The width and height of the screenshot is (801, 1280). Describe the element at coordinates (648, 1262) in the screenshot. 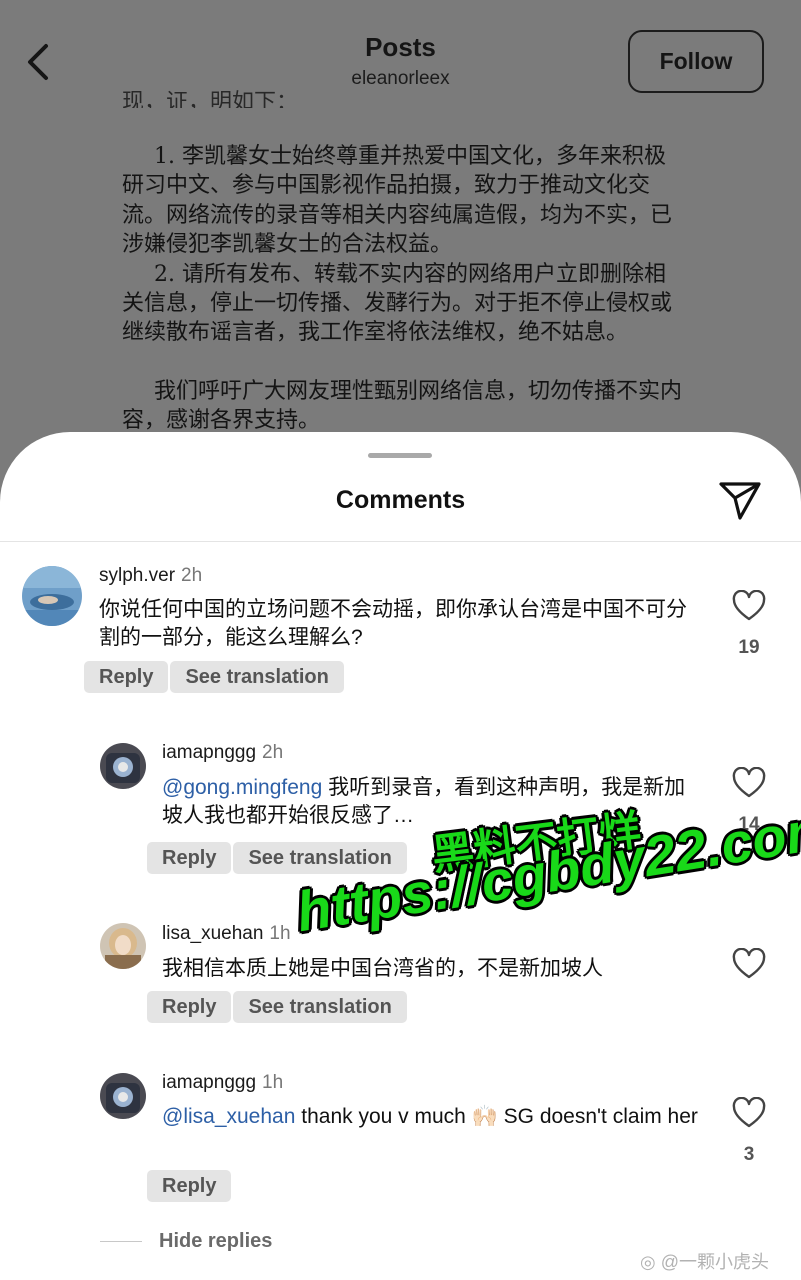

I see `weibo-logo-icon: ◎` at that location.